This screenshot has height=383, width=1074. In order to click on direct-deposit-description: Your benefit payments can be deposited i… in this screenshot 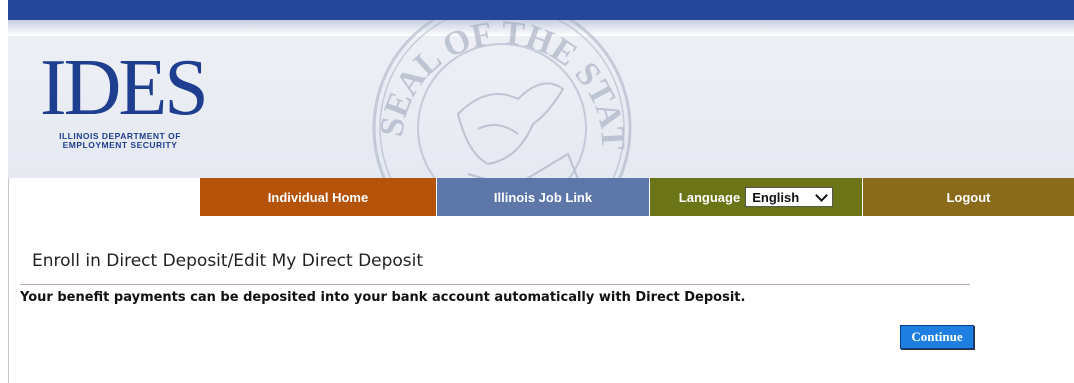, I will do `click(383, 297)`.